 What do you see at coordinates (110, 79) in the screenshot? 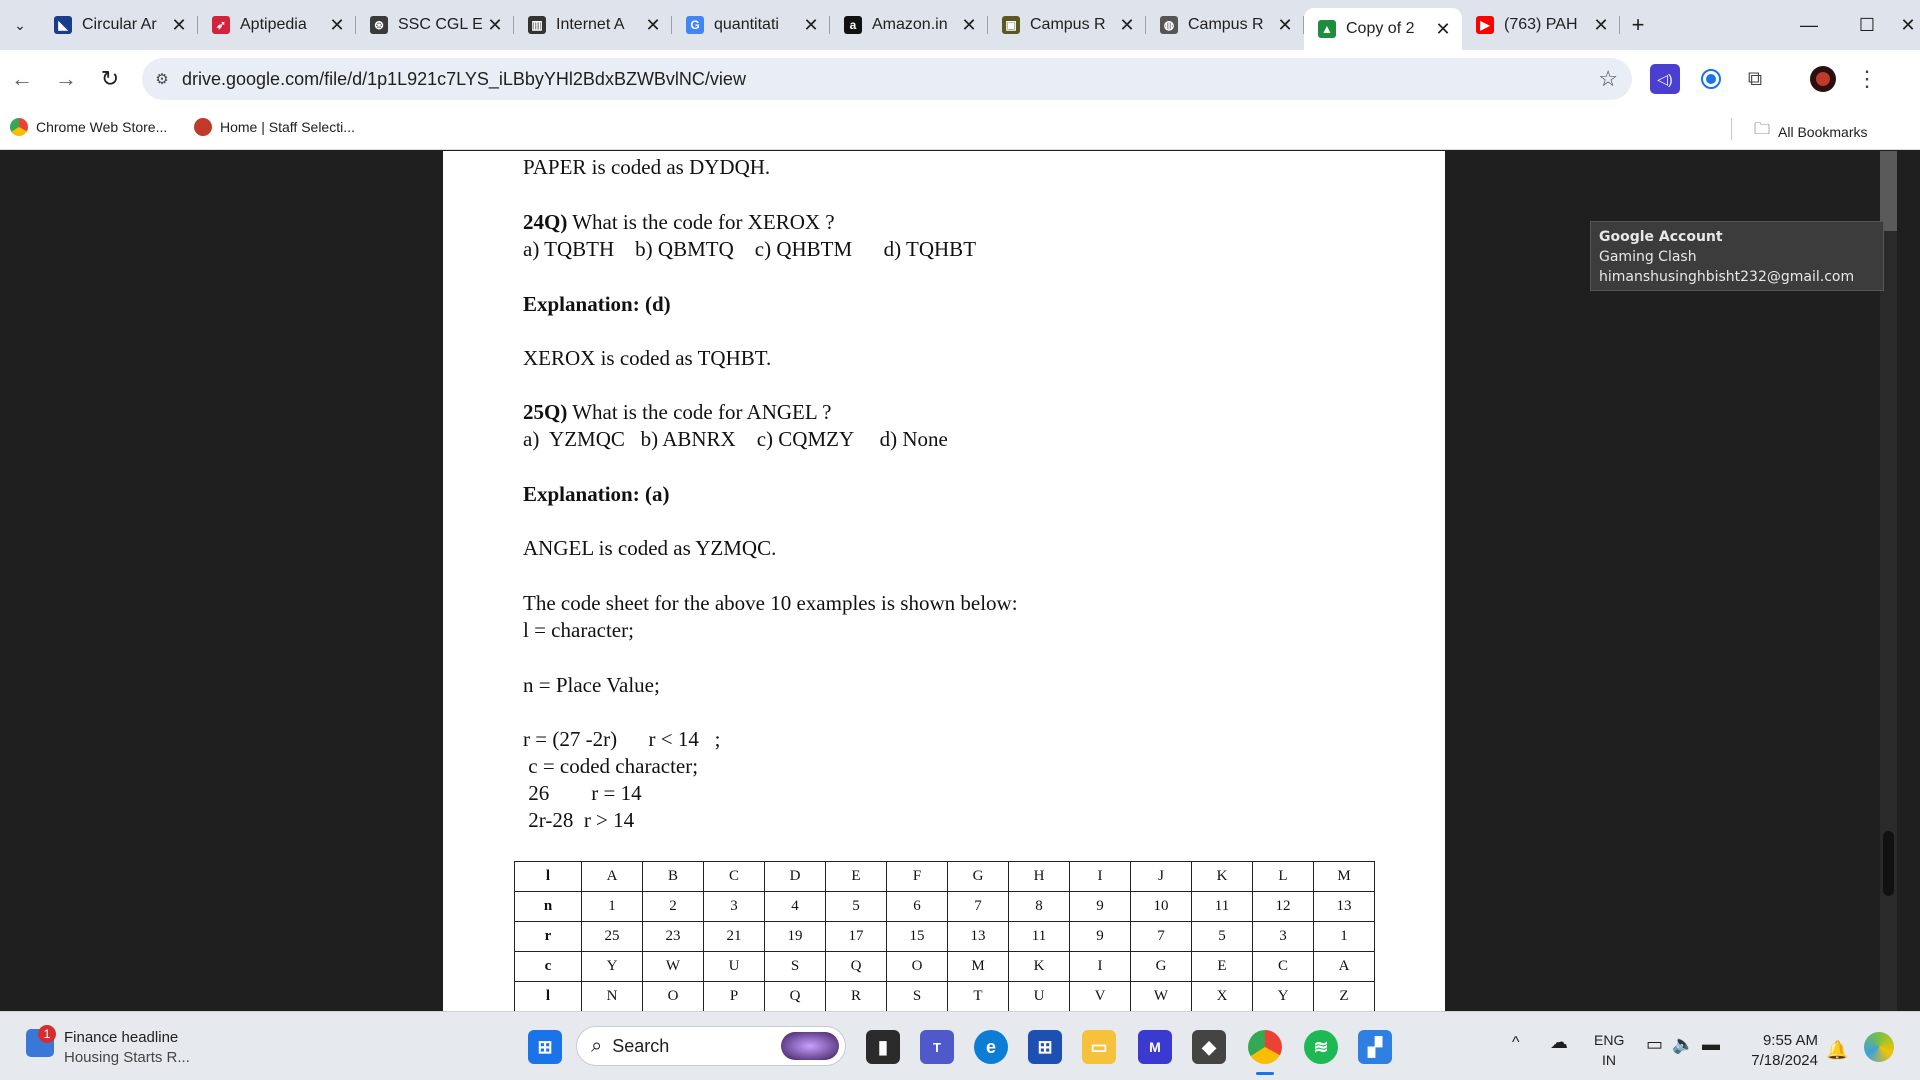
I see `reload-icon: ↻` at bounding box center [110, 79].